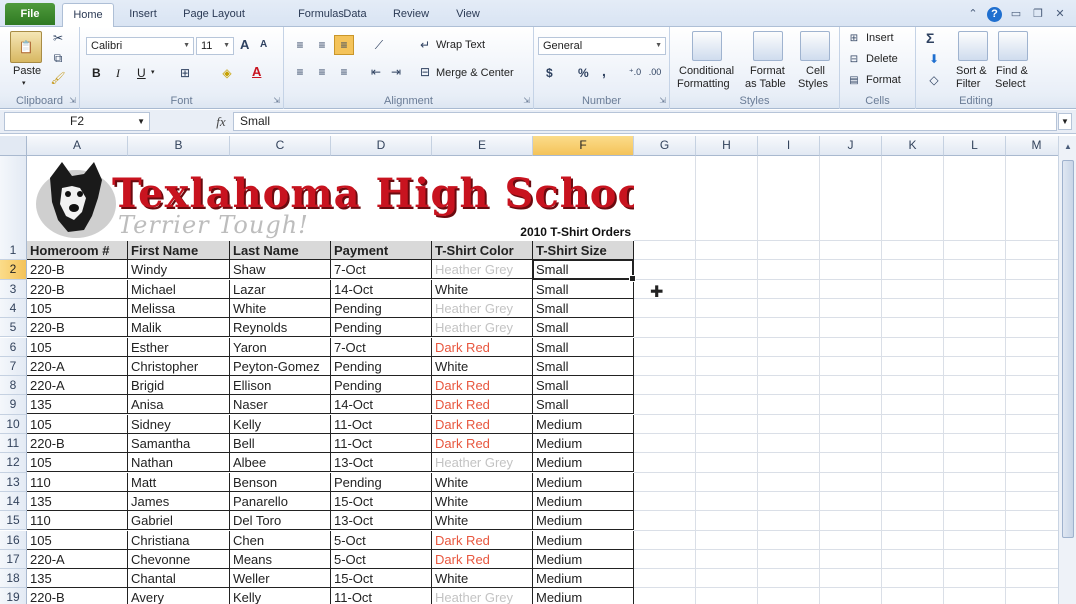 The width and height of the screenshot is (1076, 604). I want to click on format-cells-button: Format, so click(883, 80).